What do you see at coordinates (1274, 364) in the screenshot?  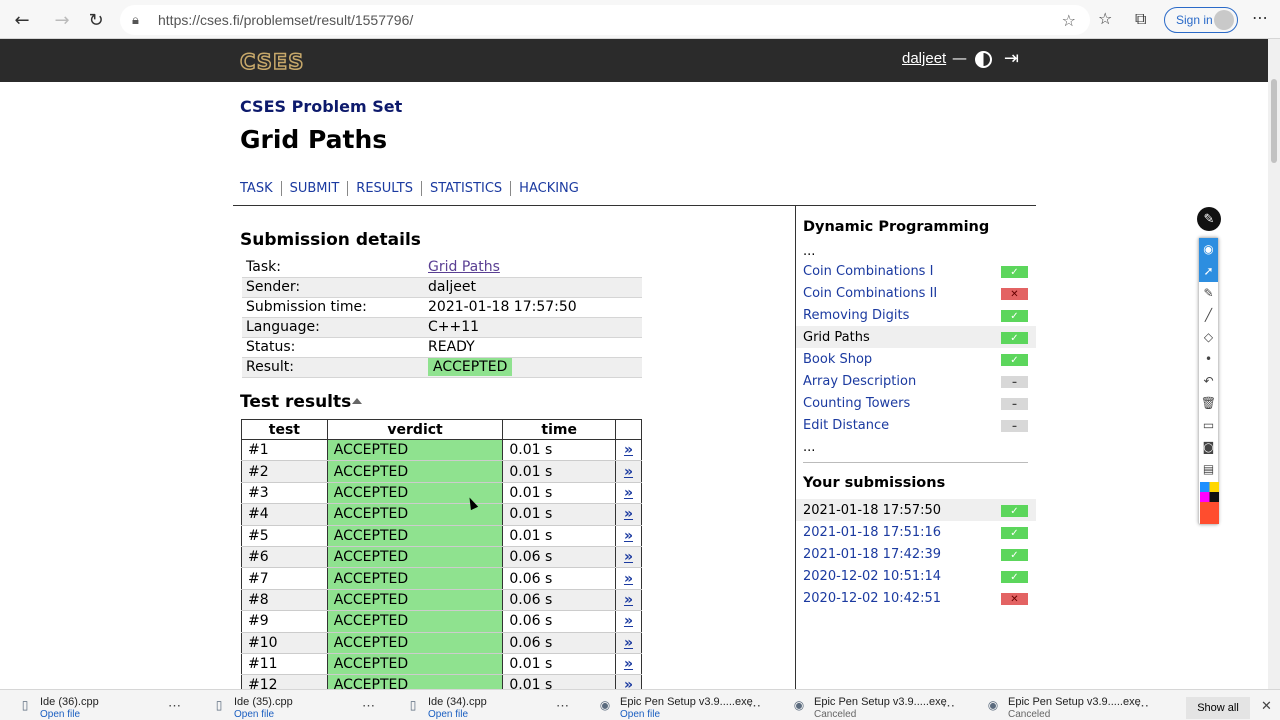 I see `page-scrollbar` at bounding box center [1274, 364].